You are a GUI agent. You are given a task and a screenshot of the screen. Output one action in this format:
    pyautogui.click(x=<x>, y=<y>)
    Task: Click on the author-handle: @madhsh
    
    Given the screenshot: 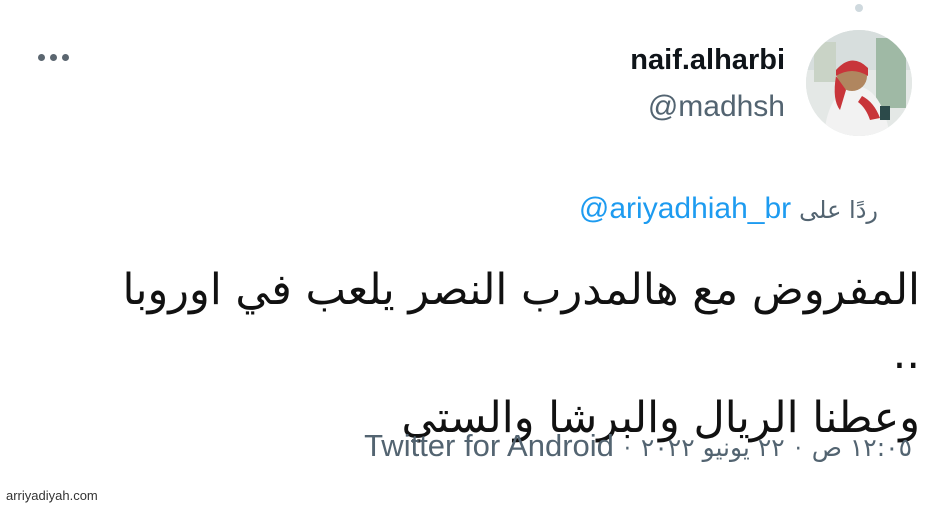 What is the action you would take?
    pyautogui.click(x=716, y=107)
    